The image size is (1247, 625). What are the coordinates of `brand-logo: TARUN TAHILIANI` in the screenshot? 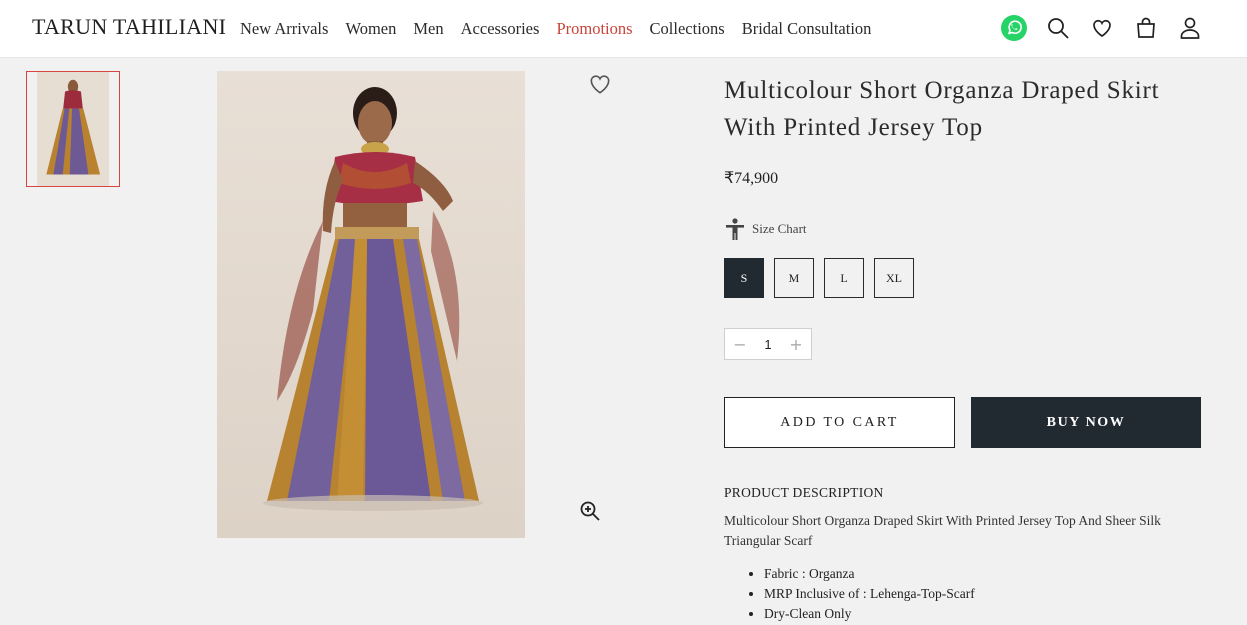 It's located at (129, 27).